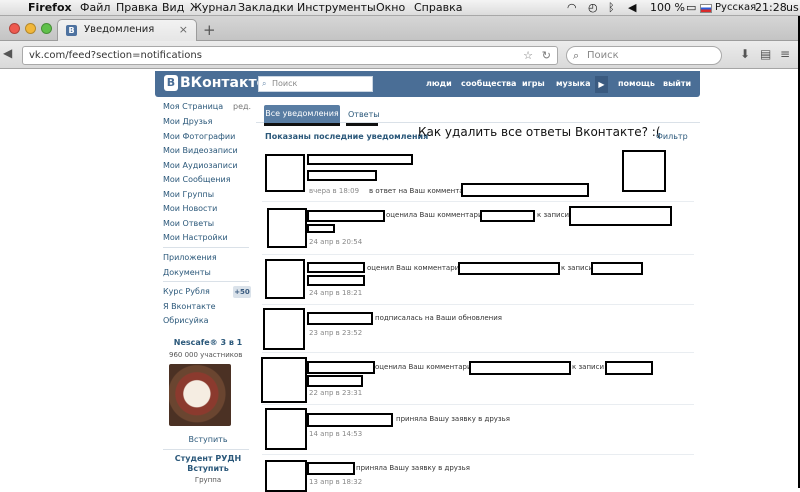  I want to click on menu-ya-vkontakte: Я Вконтакте, so click(189, 306).